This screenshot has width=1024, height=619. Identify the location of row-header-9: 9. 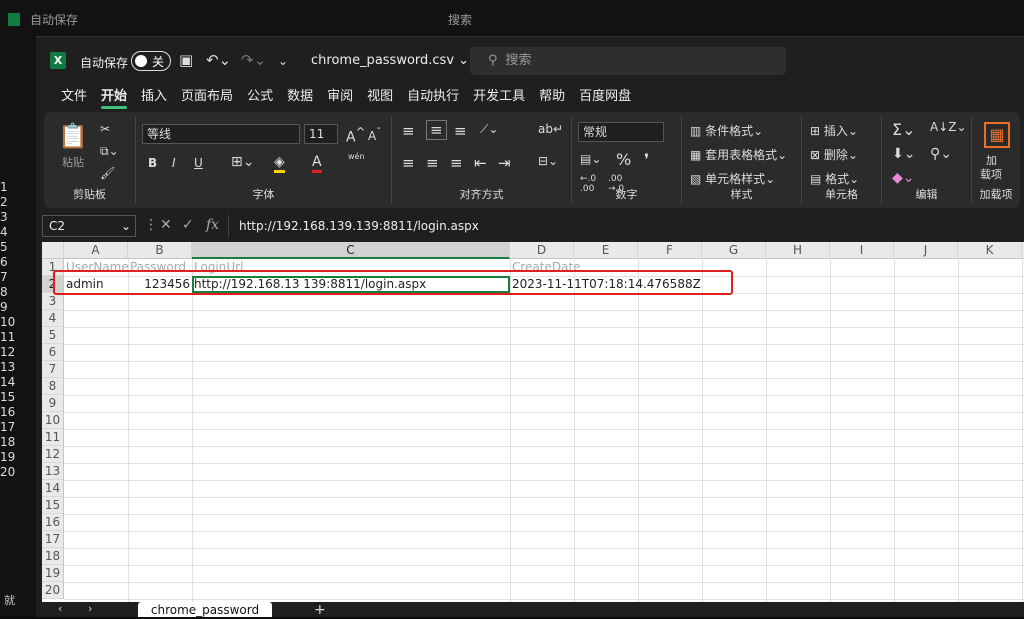
(52, 403).